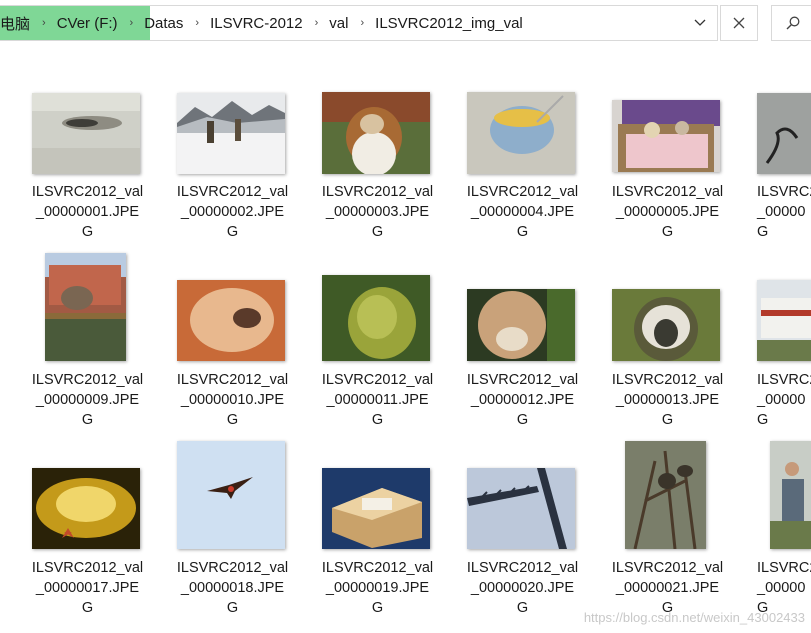 The image size is (811, 633). I want to click on file-name: ILSVRC2012_val _00000018.JPE G, so click(232, 588).